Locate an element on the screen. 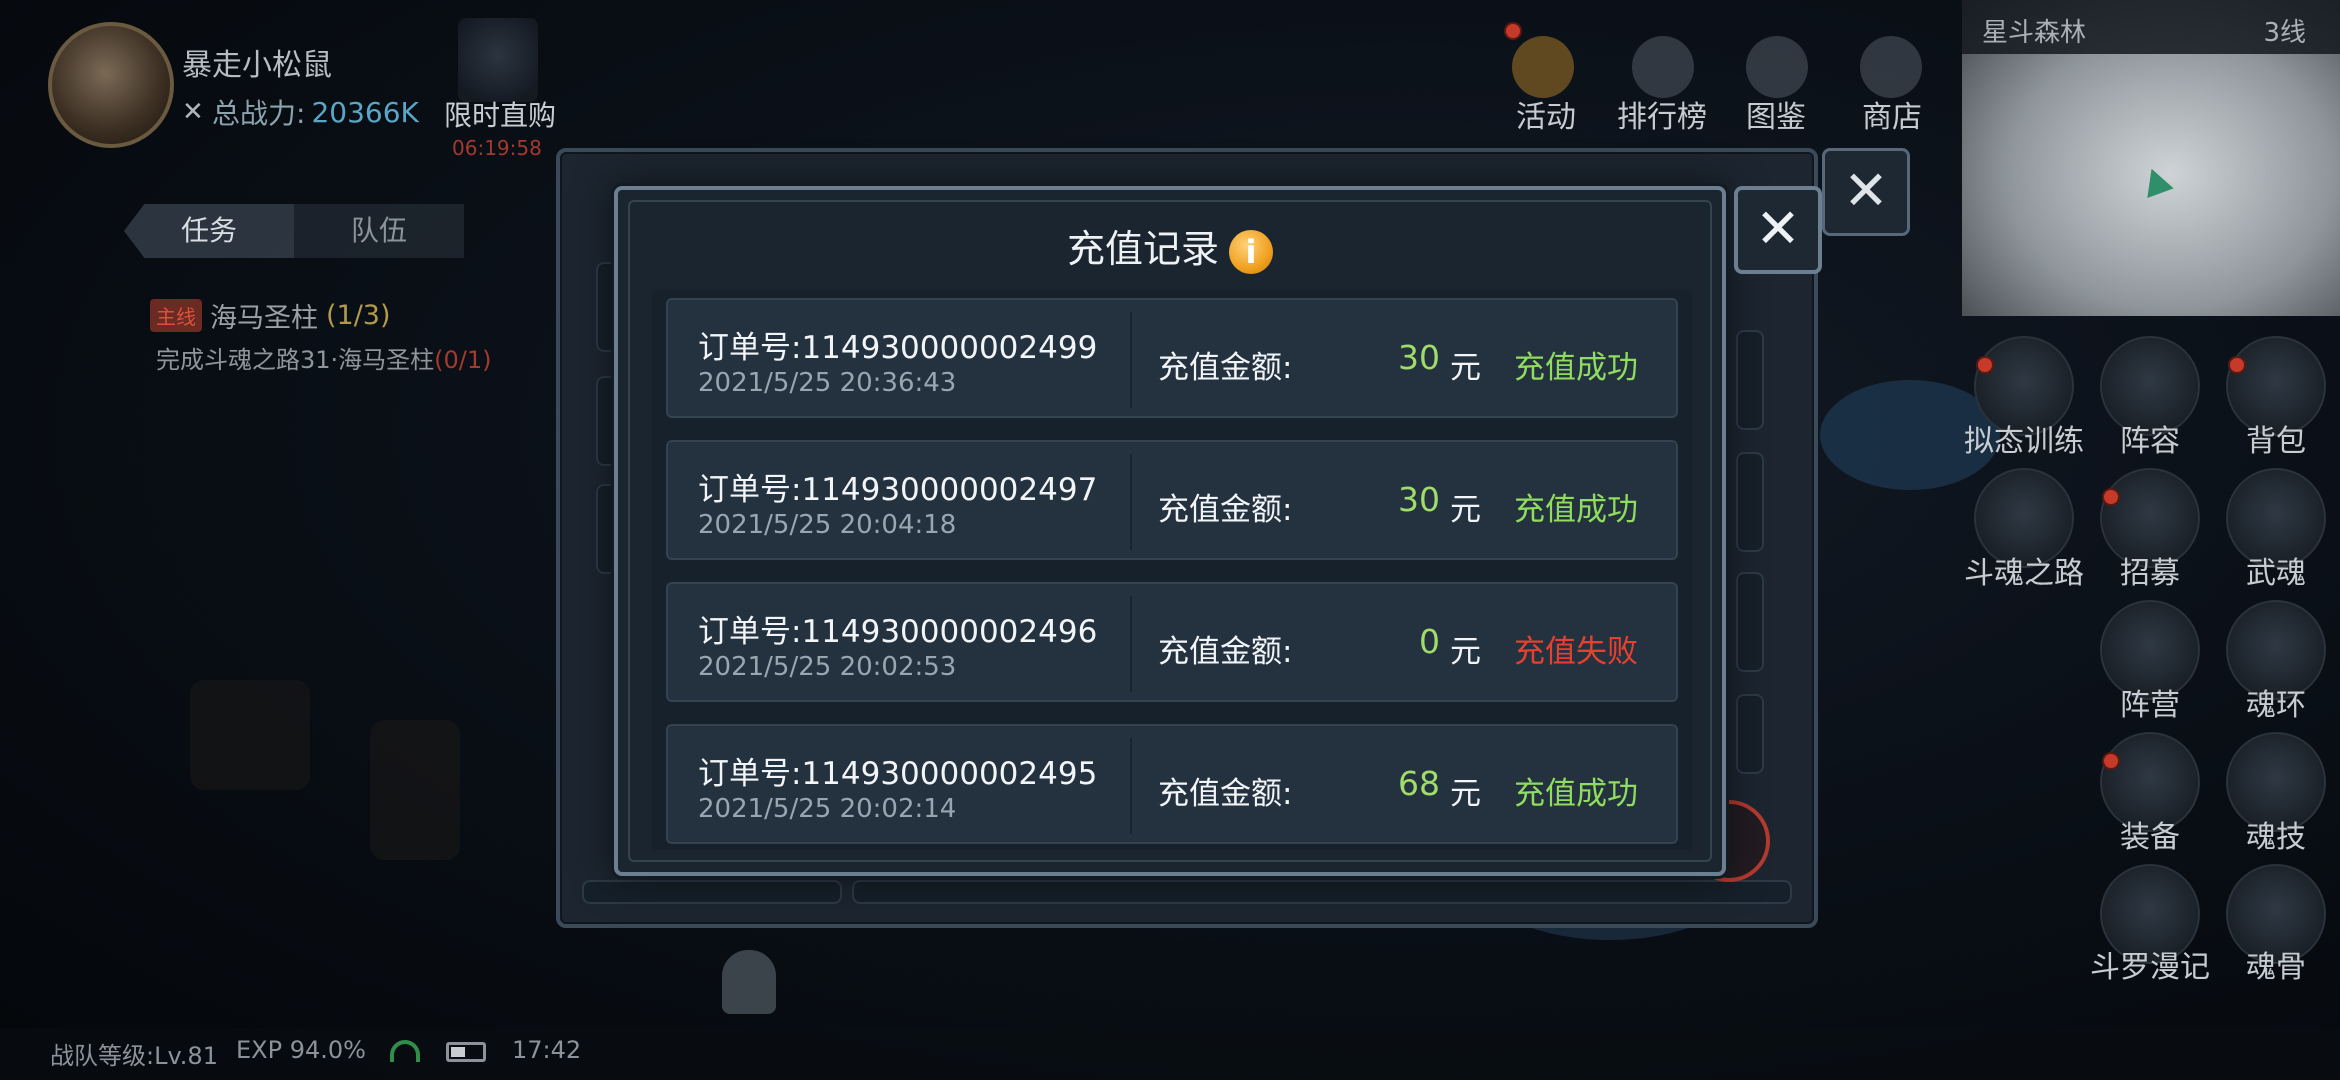 This screenshot has width=2340, height=1080. quest-entry: 主线 海马圣柱 (1/3) is located at coordinates (270, 315).